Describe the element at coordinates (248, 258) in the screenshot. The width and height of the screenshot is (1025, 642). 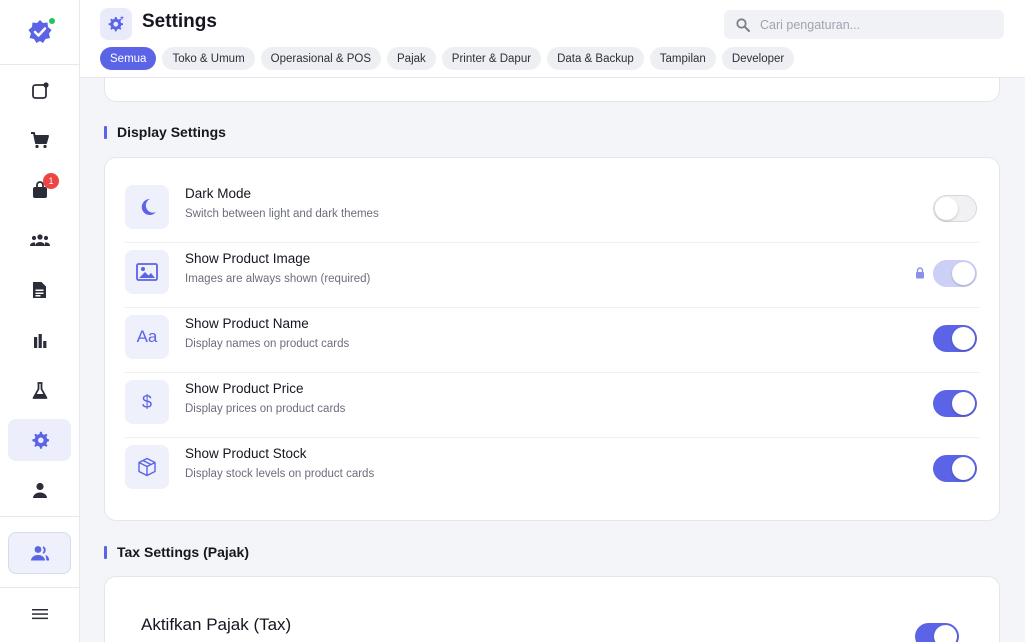
I see `setting-label: Show Product Image` at that location.